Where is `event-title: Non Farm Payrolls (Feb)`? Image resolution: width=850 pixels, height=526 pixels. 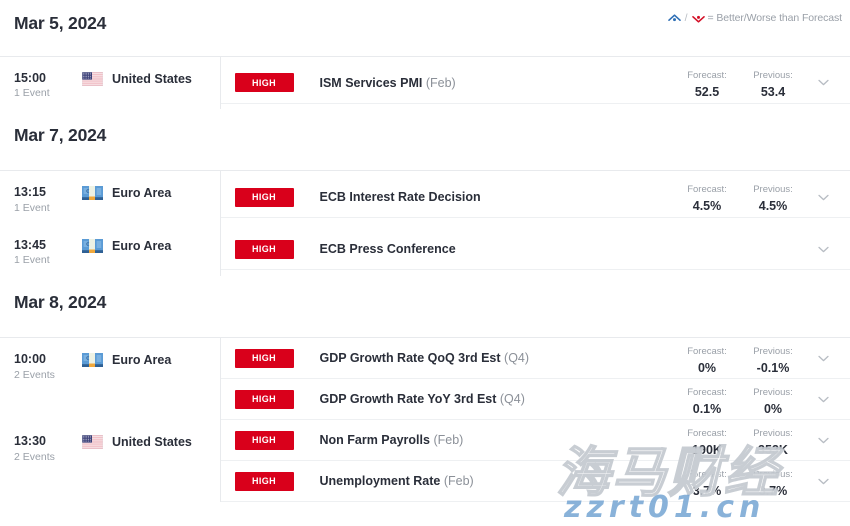
event-title: Non Farm Payrolls (Feb) is located at coordinates (484, 440).